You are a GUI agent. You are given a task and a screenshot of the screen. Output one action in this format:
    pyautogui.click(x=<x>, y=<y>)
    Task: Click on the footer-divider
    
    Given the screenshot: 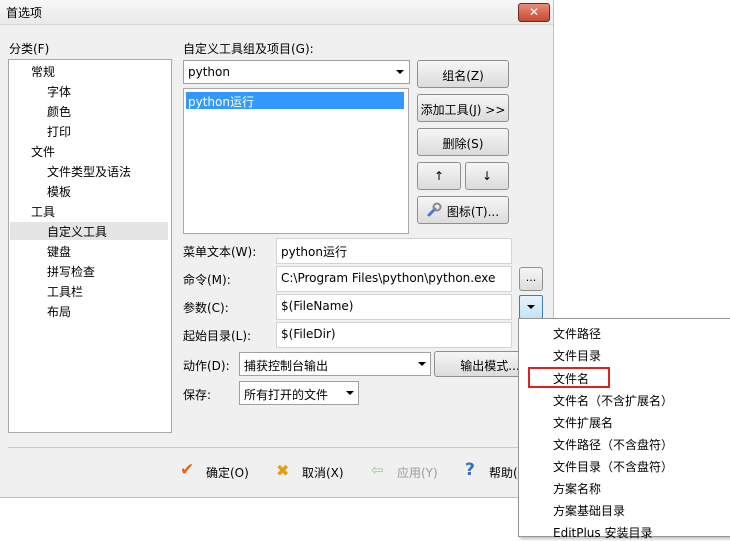 What is the action you would take?
    pyautogui.click(x=277, y=447)
    